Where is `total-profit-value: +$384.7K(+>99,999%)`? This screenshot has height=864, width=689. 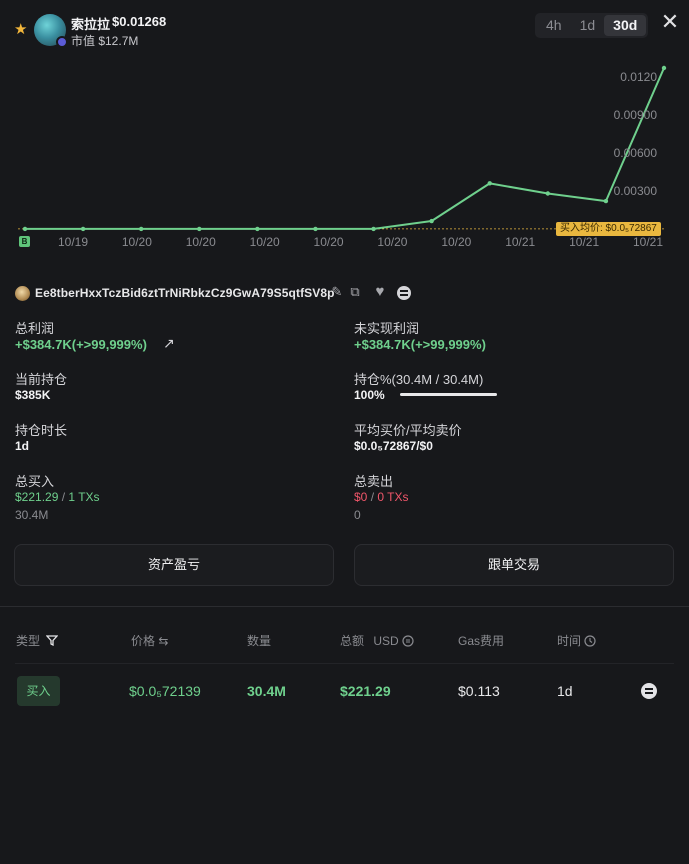
total-profit-value: +$384.7K(+>99,999%) is located at coordinates (81, 344).